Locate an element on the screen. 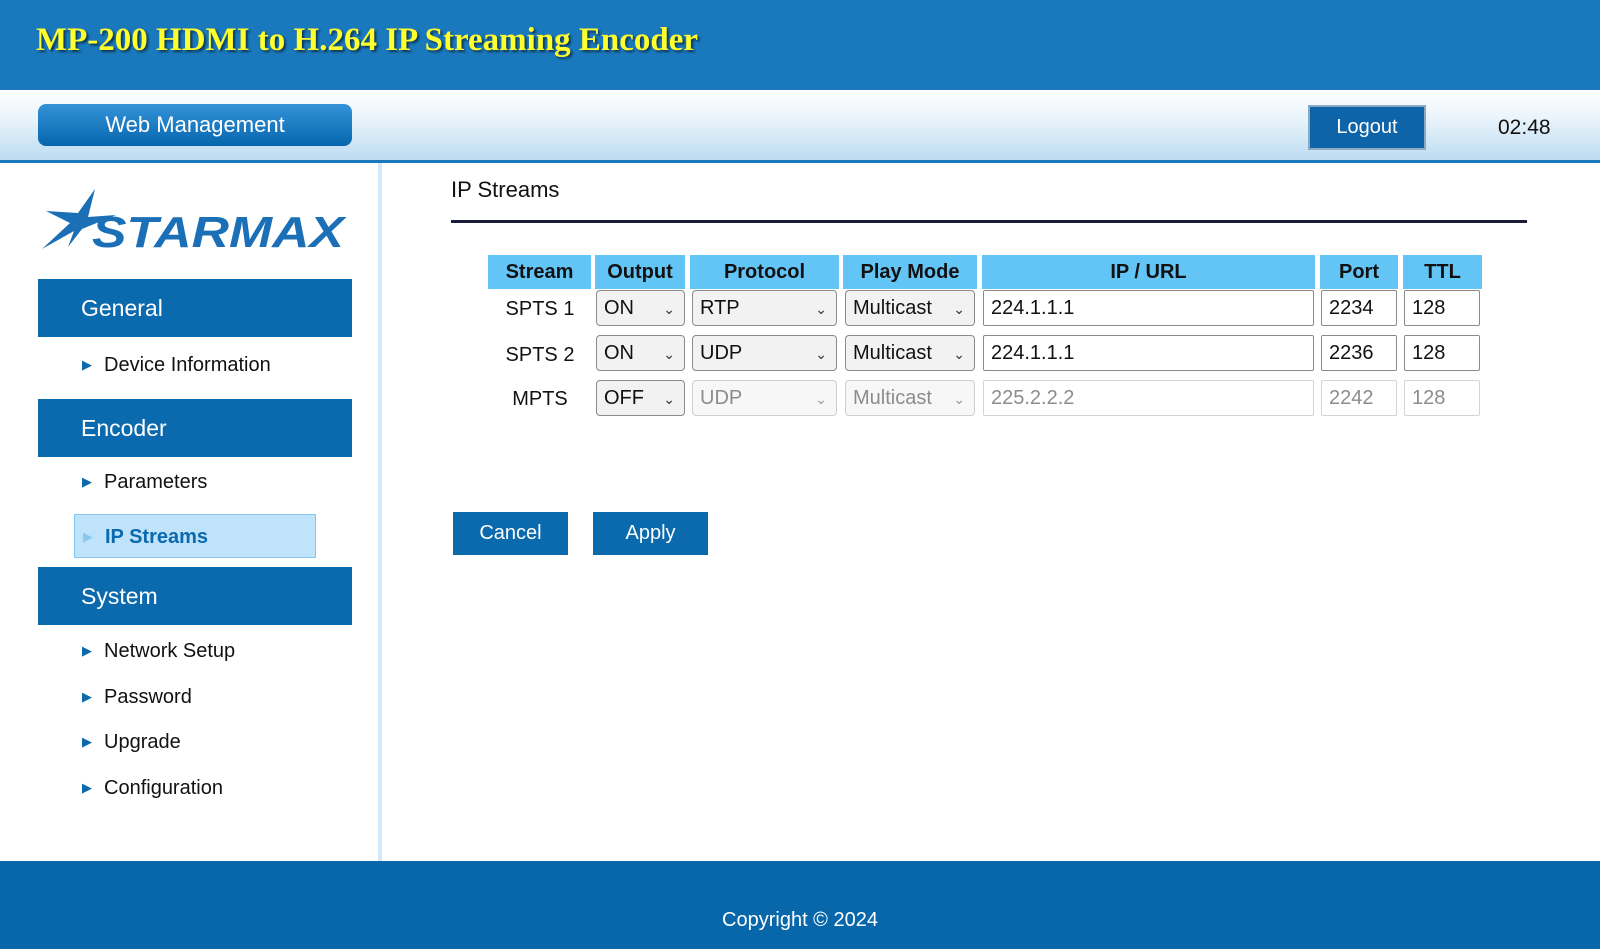 This screenshot has width=1600, height=949. stream-name-mpts: MPTS is located at coordinates (540, 399).